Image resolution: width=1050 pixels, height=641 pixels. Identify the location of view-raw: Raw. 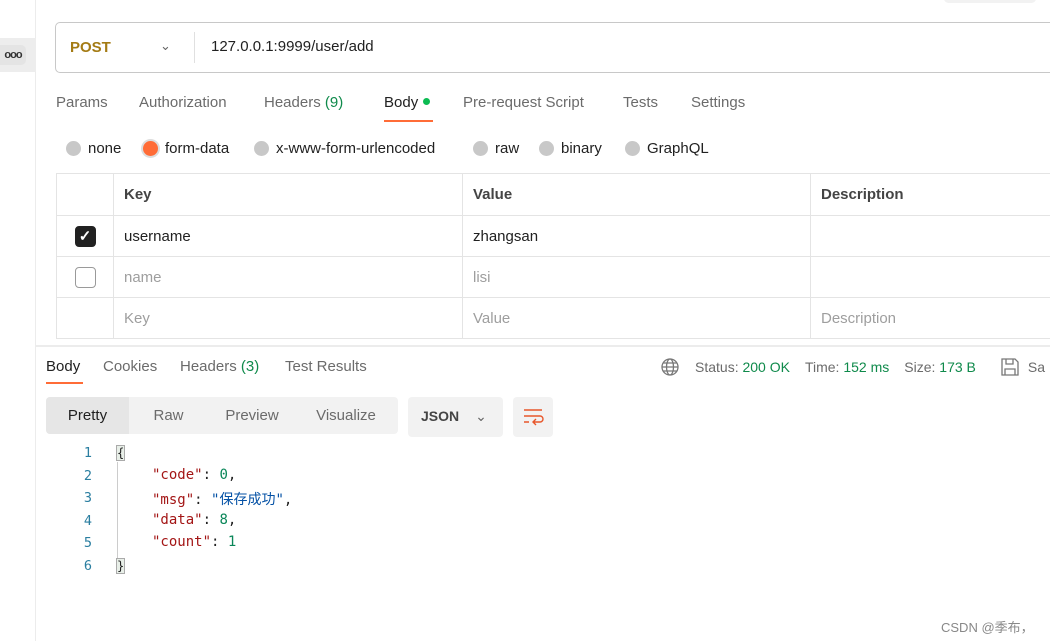
(168, 415).